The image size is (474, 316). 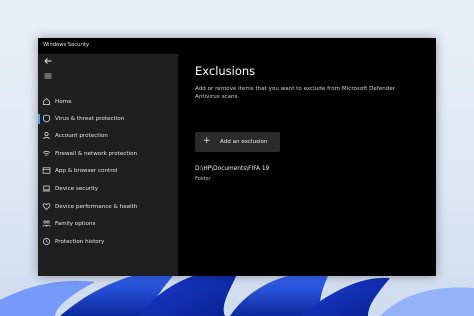 What do you see at coordinates (108, 242) in the screenshot?
I see `sidebar-item-protection-history: Protection history` at bounding box center [108, 242].